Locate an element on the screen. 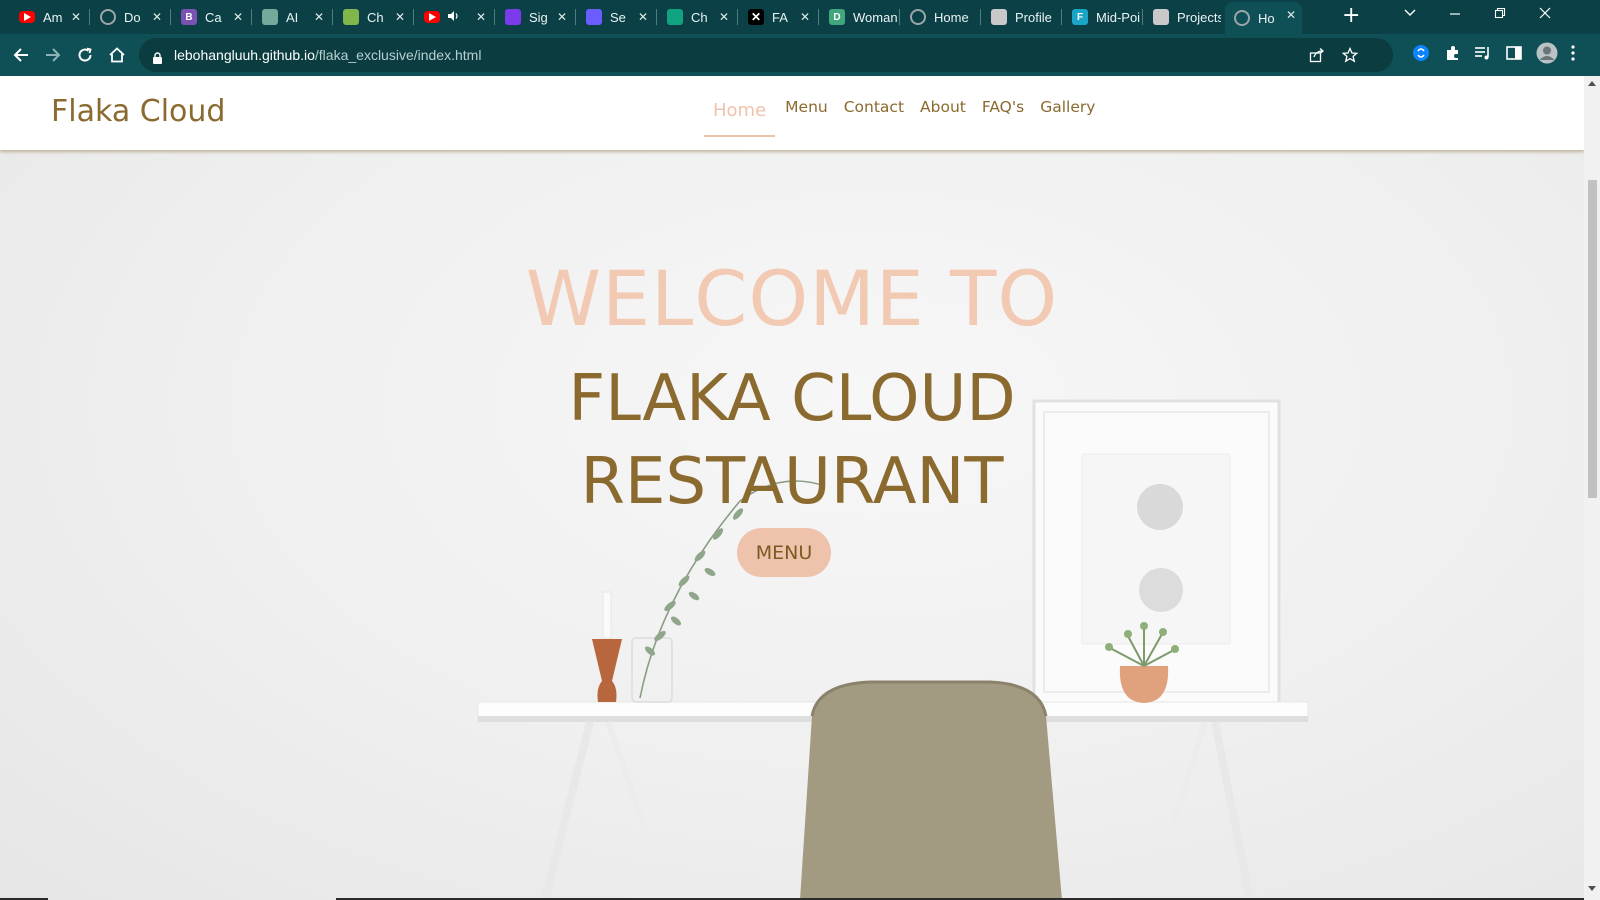  home-icon is located at coordinates (117, 55).